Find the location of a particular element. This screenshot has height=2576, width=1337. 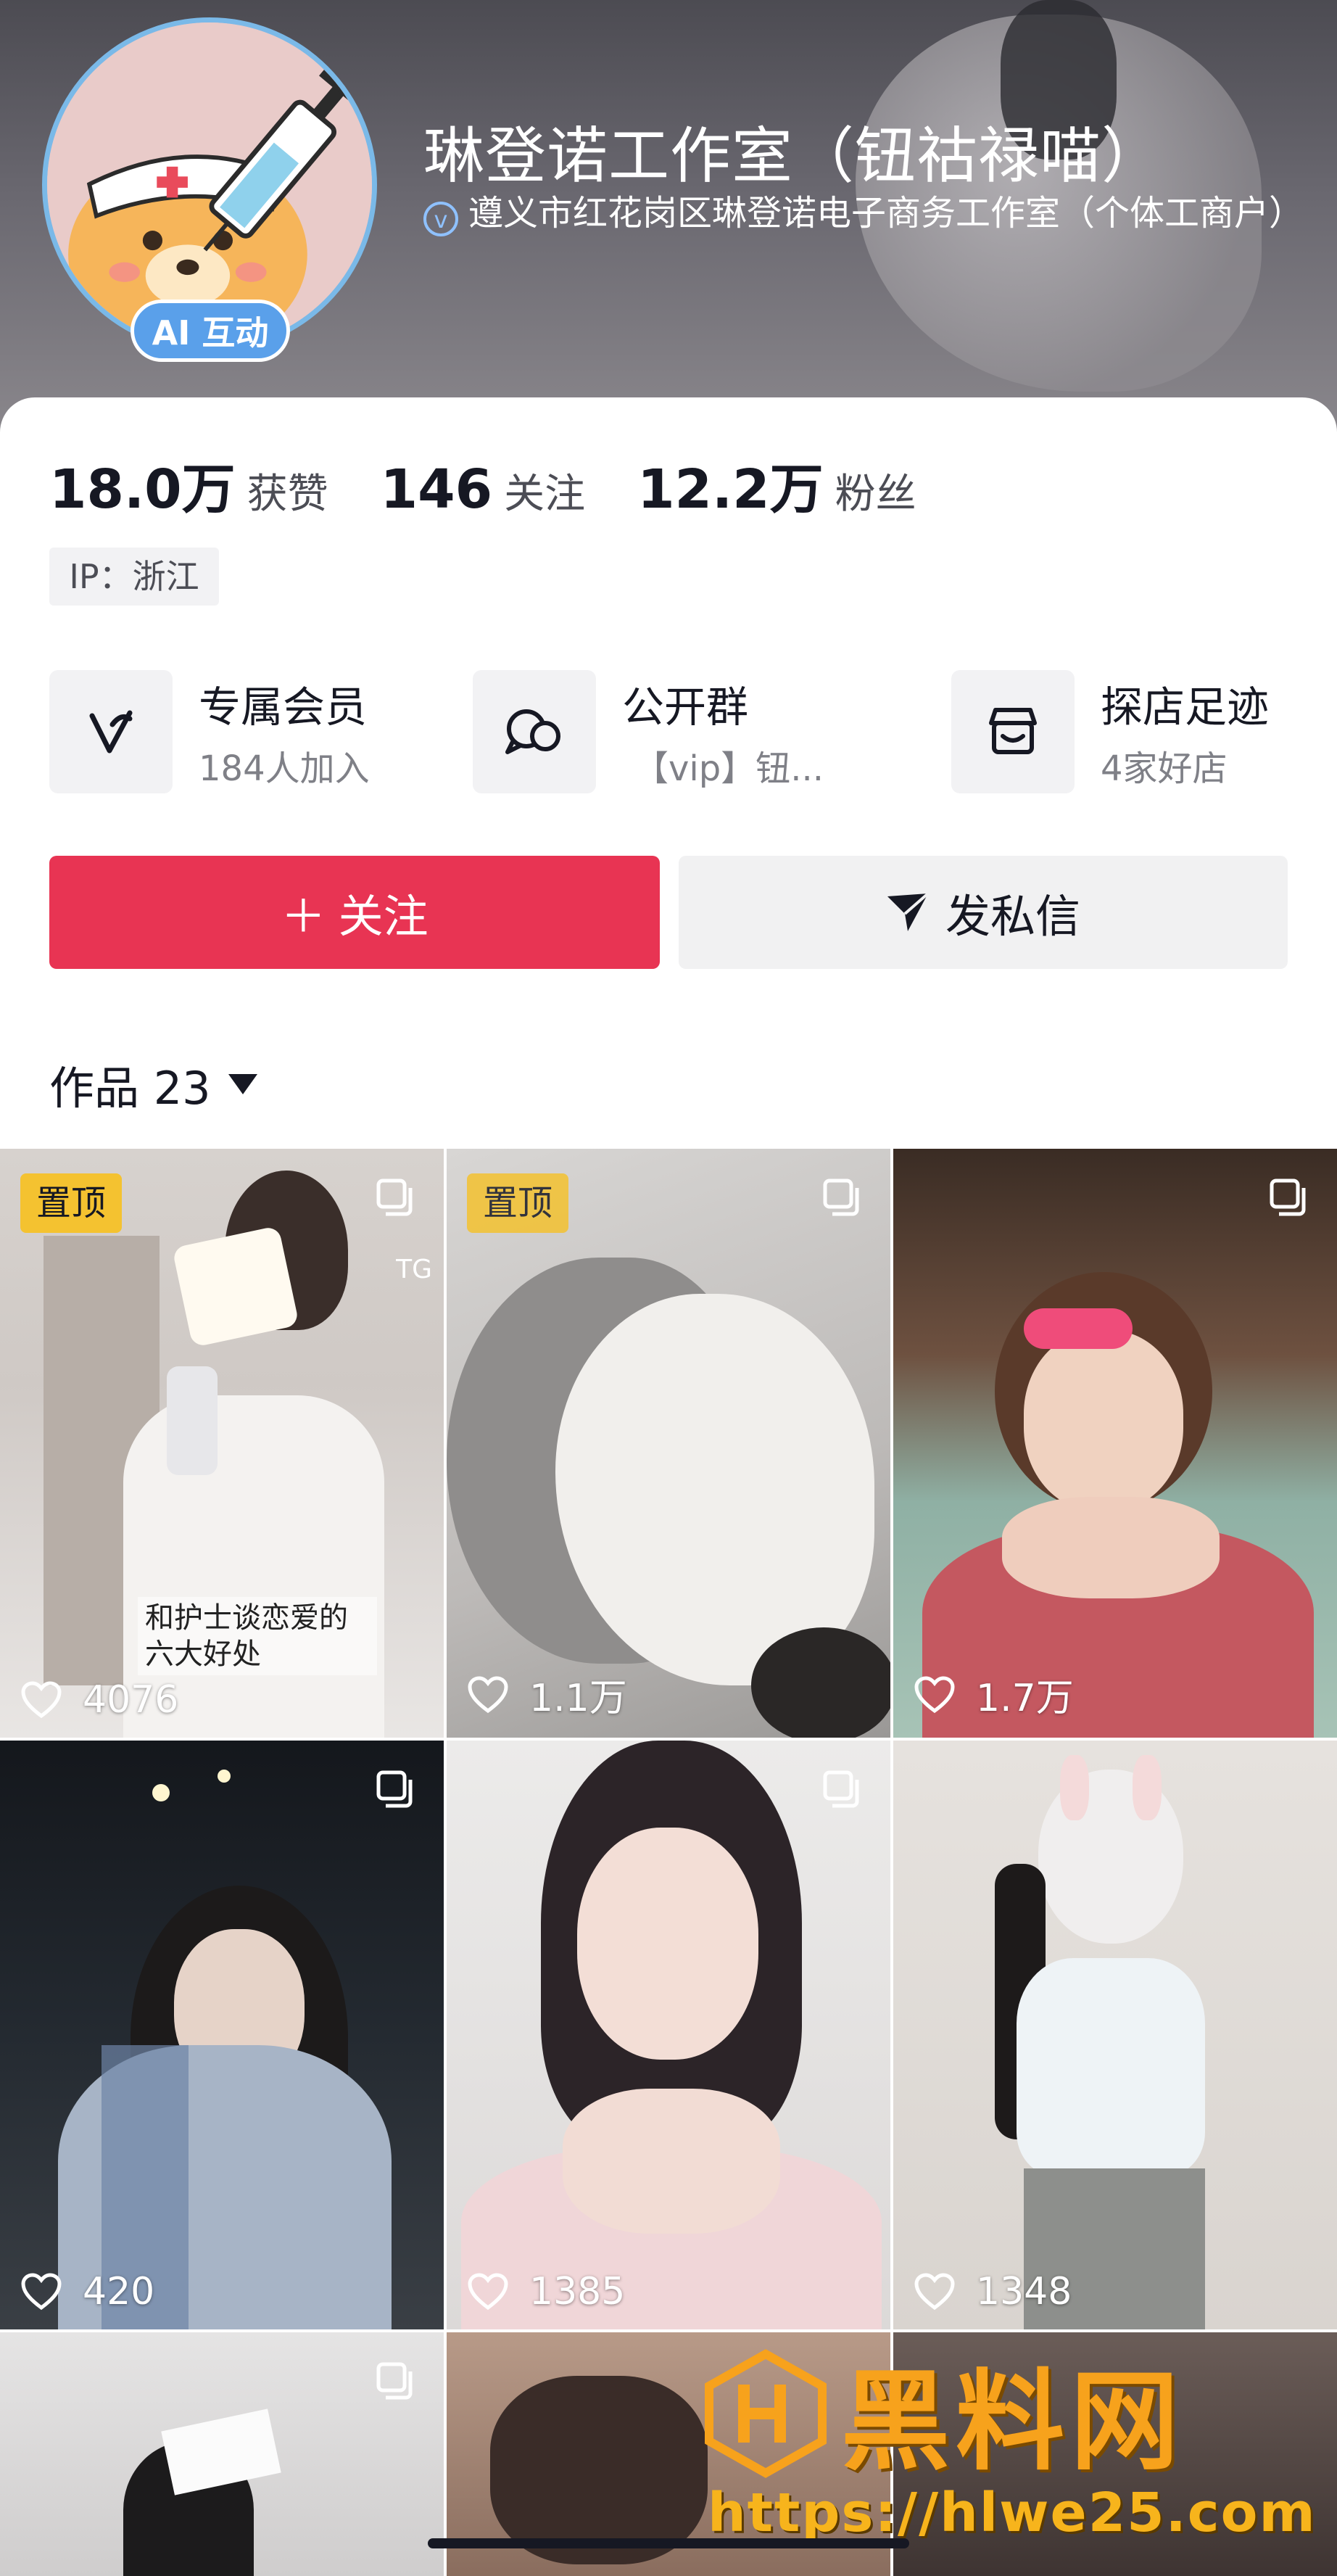

video-tile: 置顶 和护士谈恋爱的六大好处 TG 4076 is located at coordinates (222, 1443).